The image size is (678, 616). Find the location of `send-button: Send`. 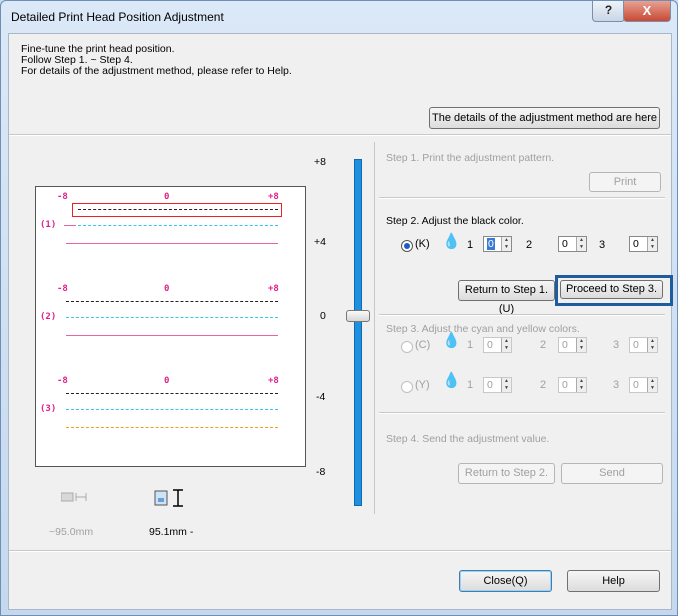

send-button: Send is located at coordinates (612, 473).